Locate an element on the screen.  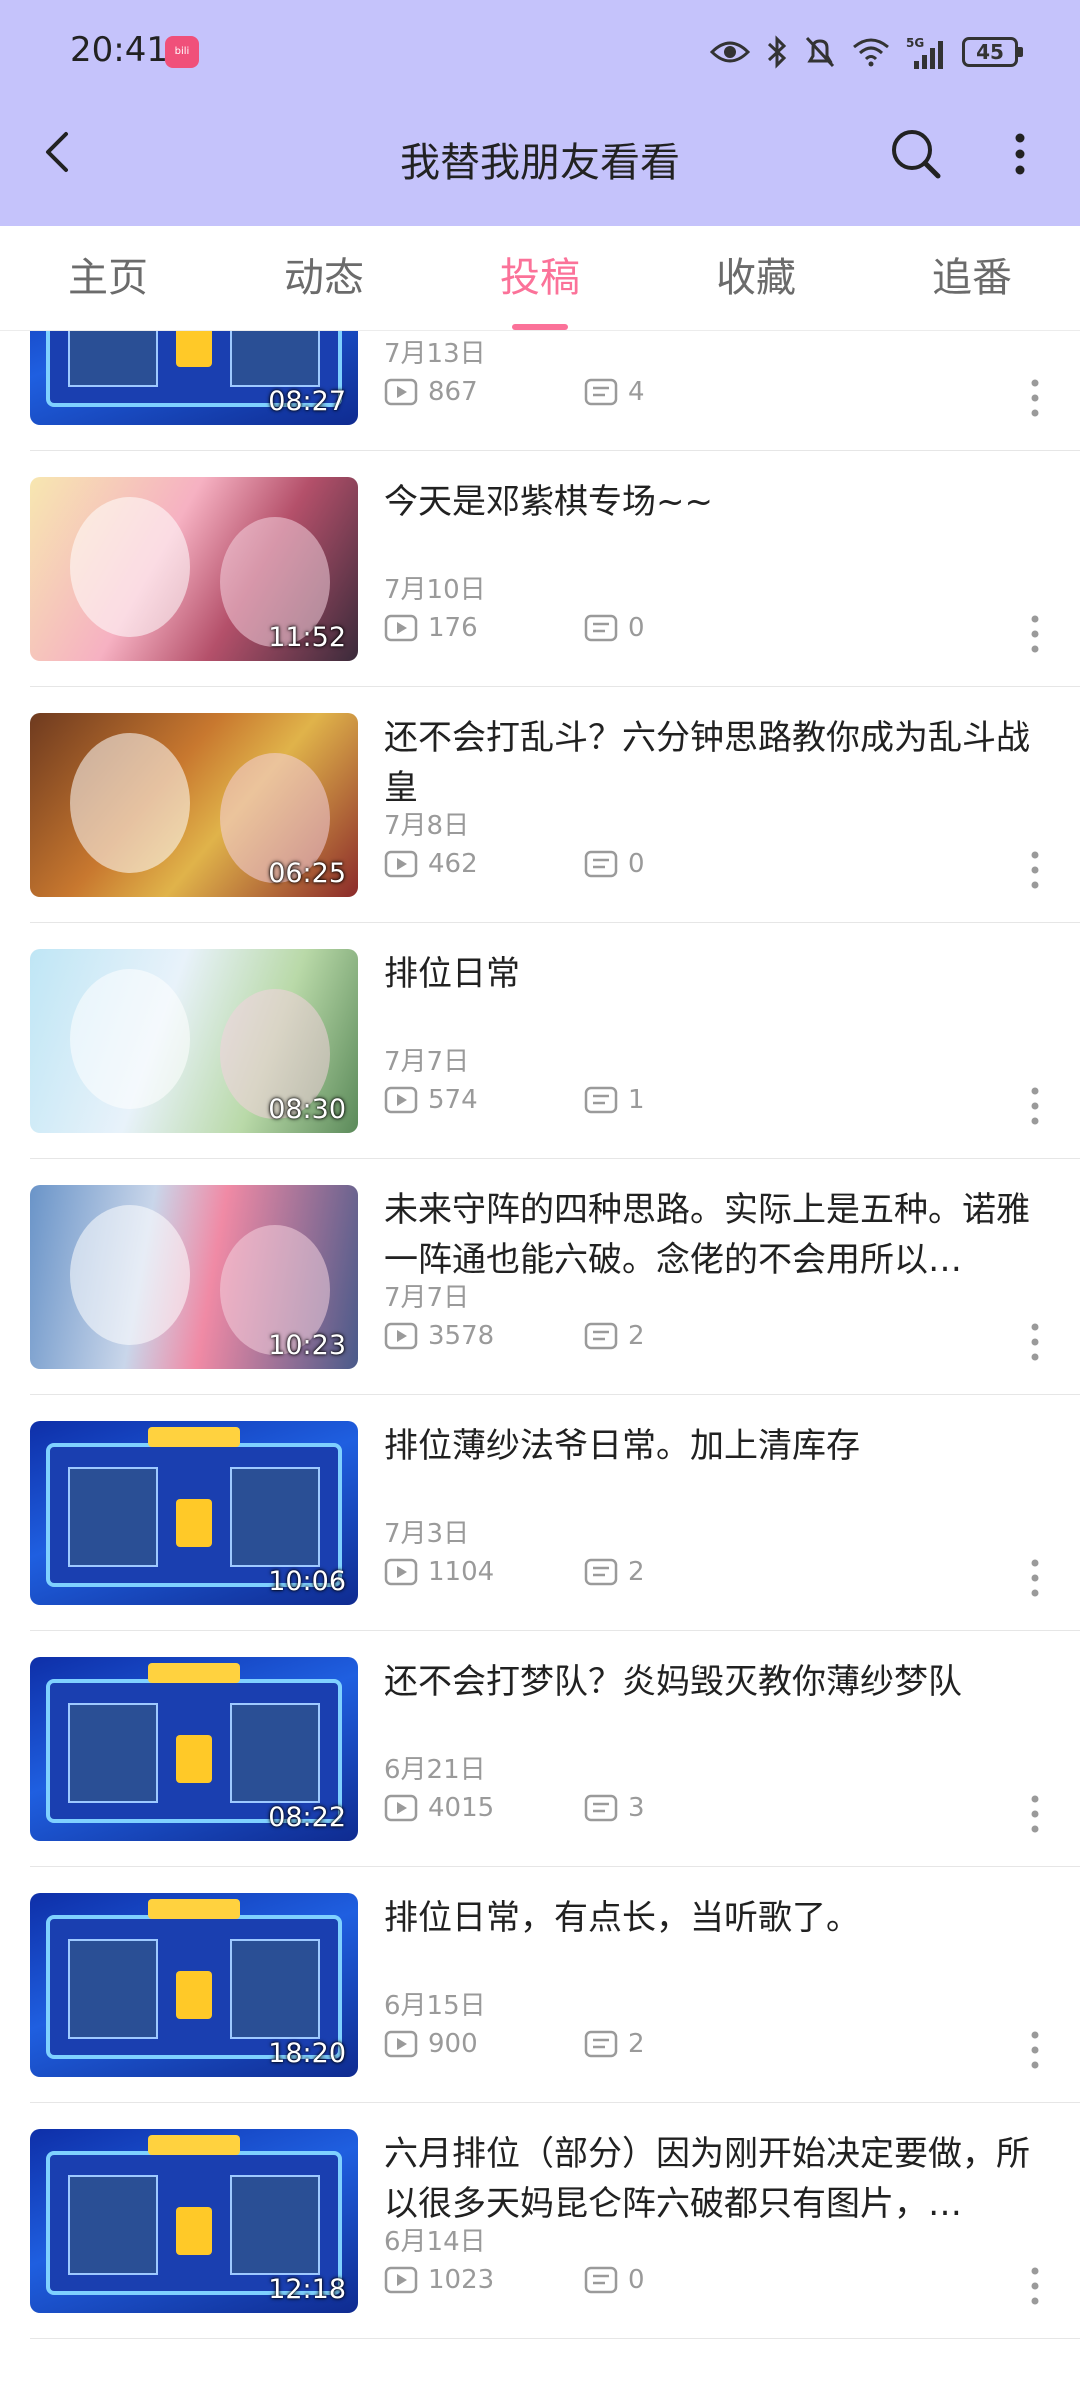
video-row: 08:30 排位日常 7月7日 574 1 is located at coordinates (540, 1041).